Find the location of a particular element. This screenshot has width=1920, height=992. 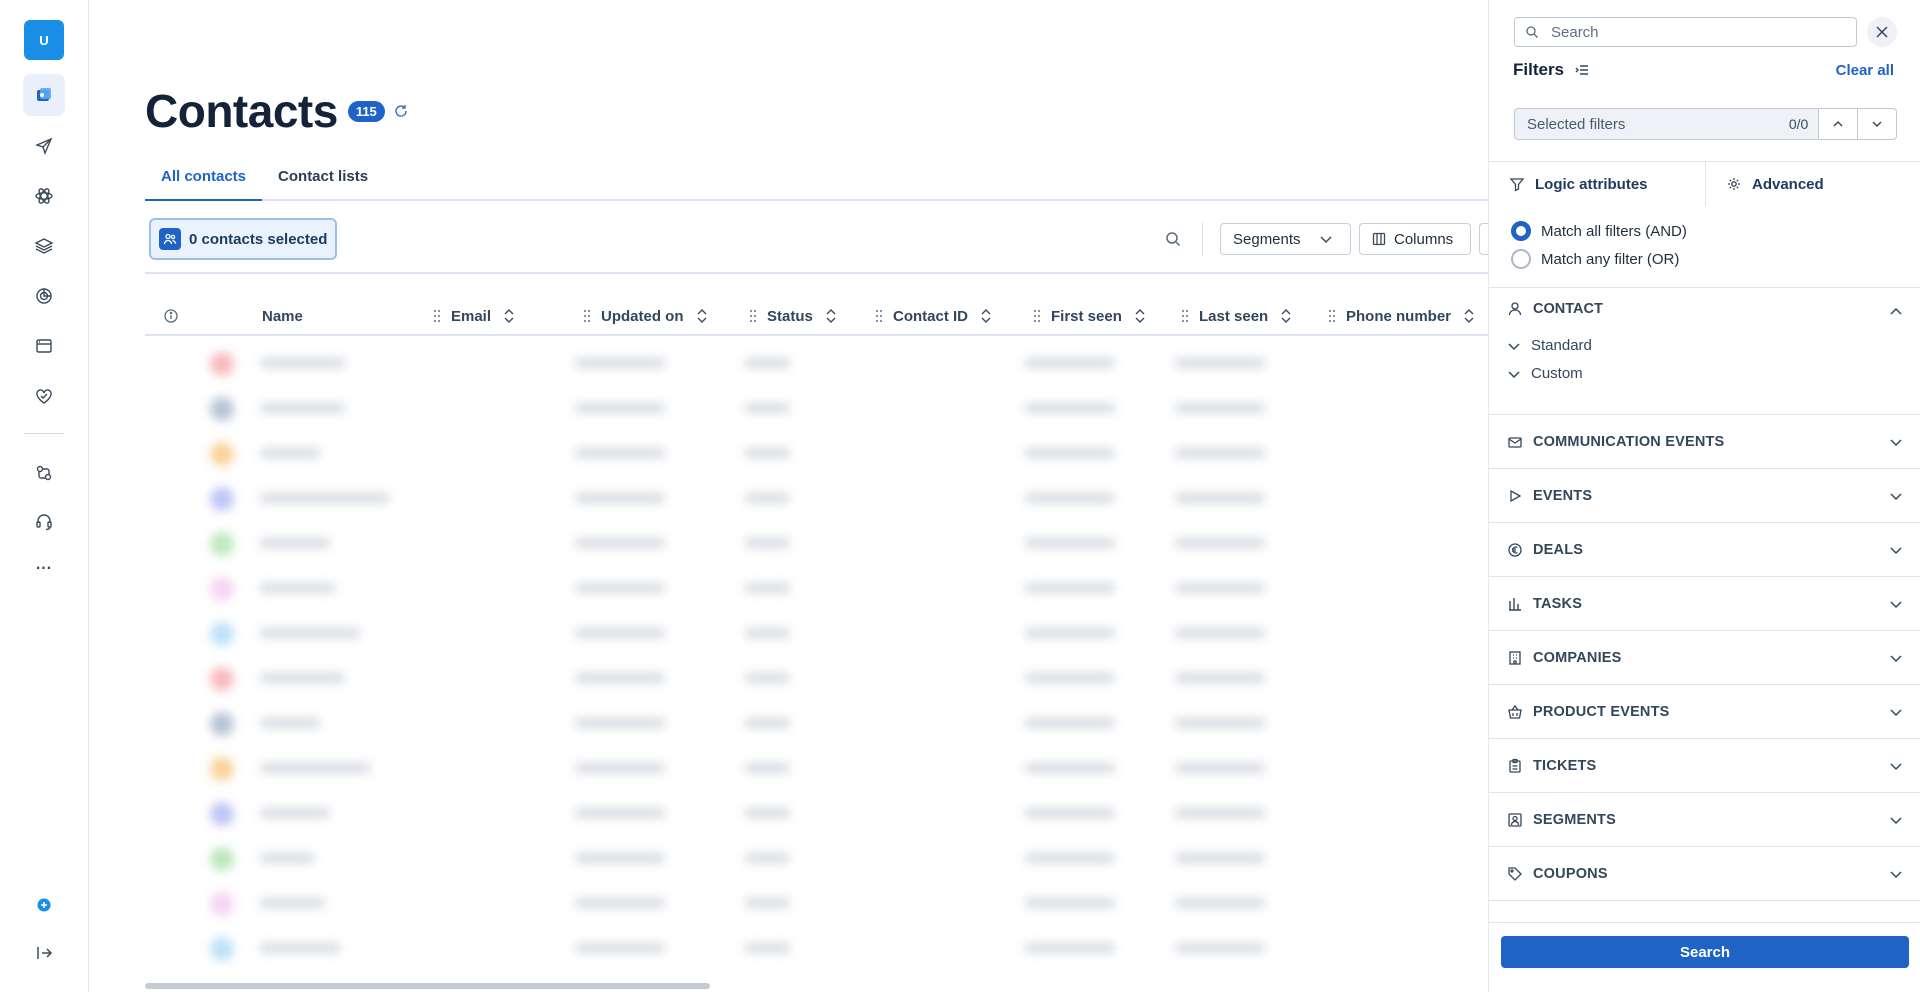

browser-icon is located at coordinates (44, 346).